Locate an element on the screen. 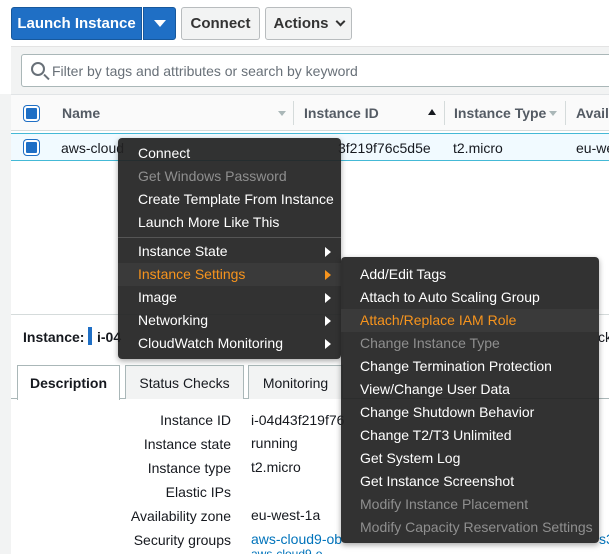 This screenshot has width=609, height=554. instances-table-header: Name Instance ID Instance Type Avail is located at coordinates (310, 112).